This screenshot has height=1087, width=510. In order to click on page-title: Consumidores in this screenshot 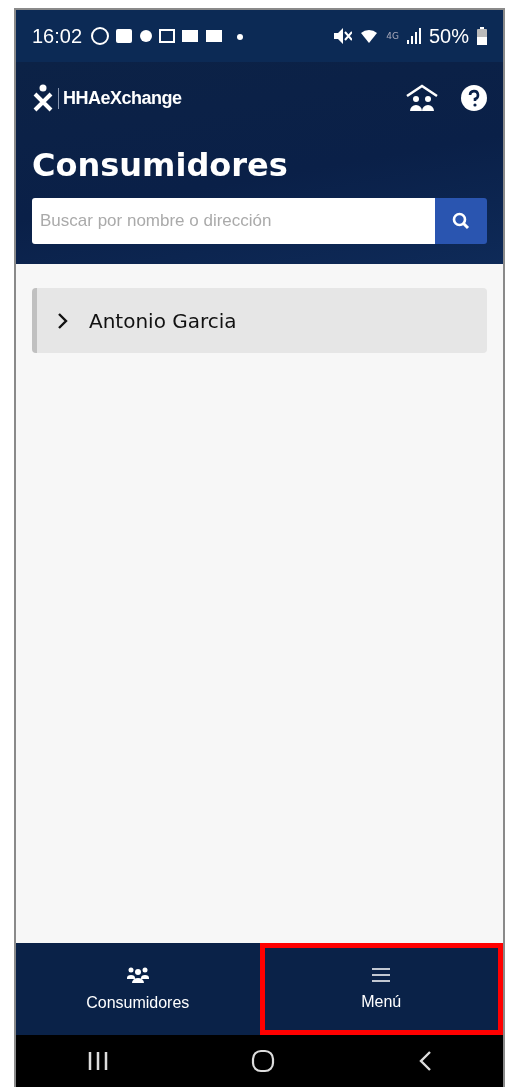, I will do `click(160, 165)`.